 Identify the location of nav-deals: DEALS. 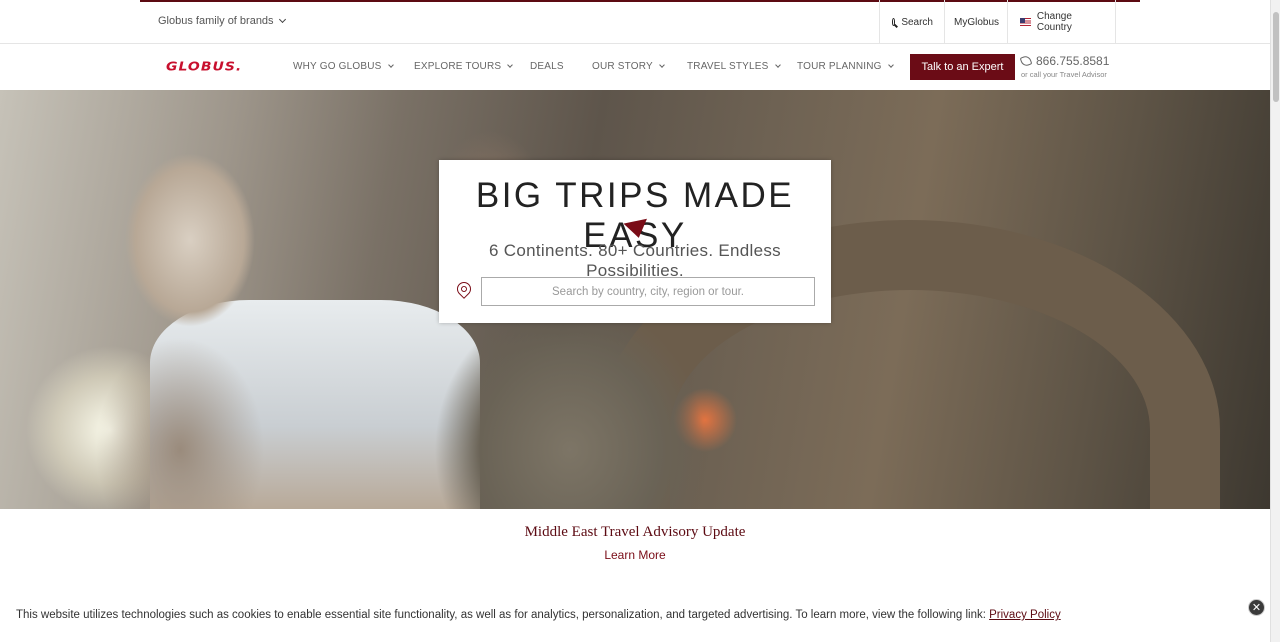
(547, 66).